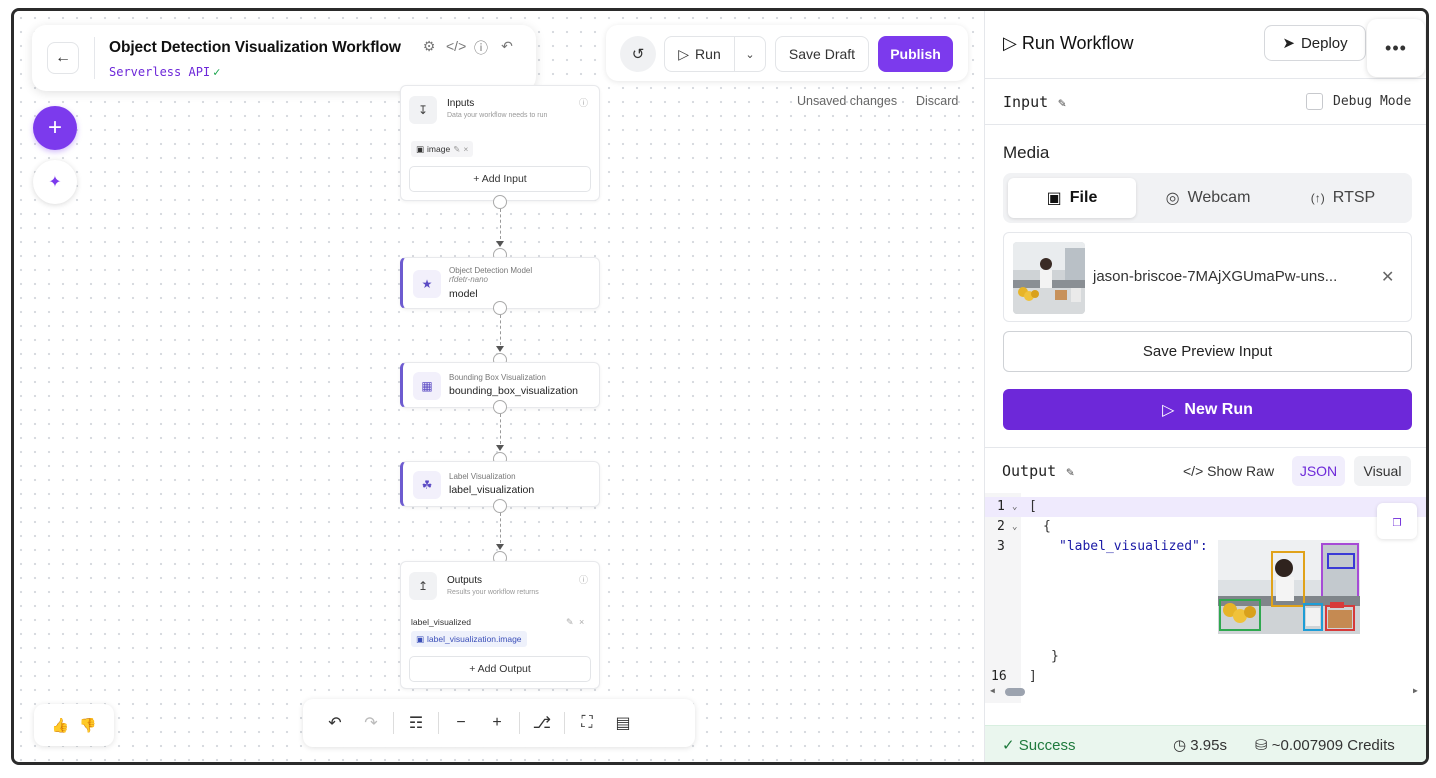  I want to click on node-kind-label: Label Visualization, so click(482, 476).